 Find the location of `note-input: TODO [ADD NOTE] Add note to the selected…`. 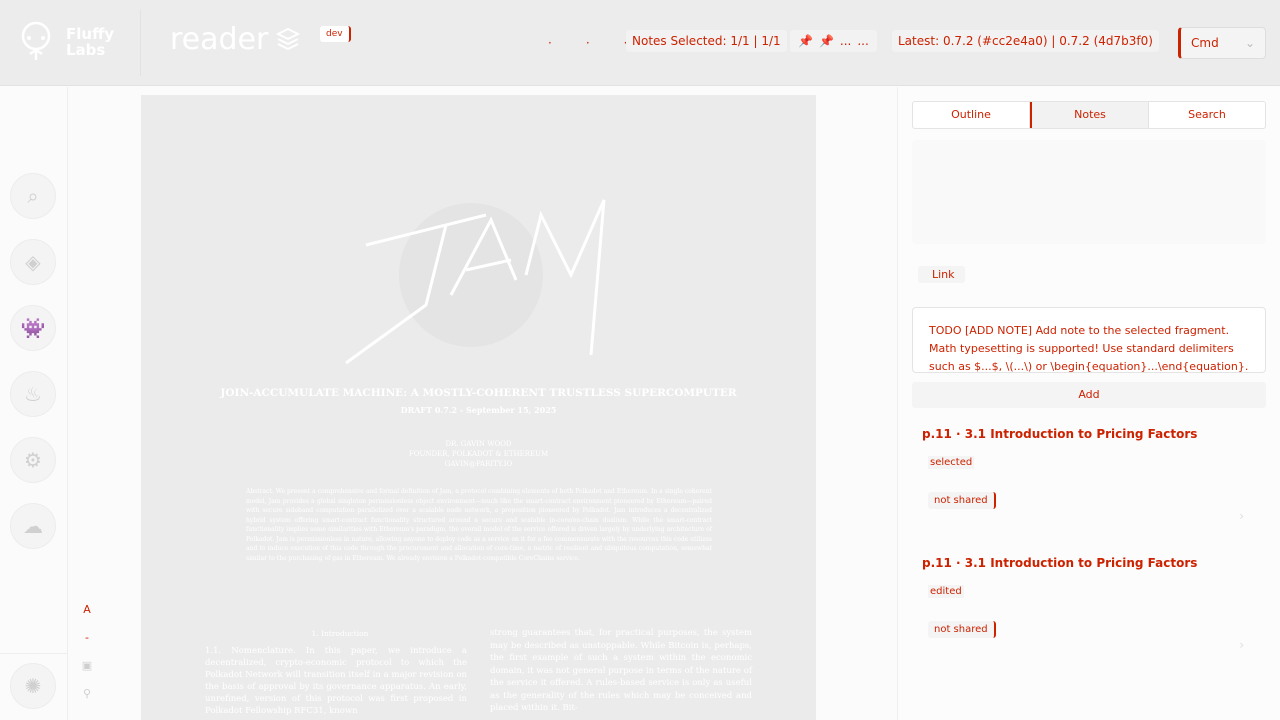

note-input: TODO [ADD NOTE] Add note to the selected… is located at coordinates (1089, 340).